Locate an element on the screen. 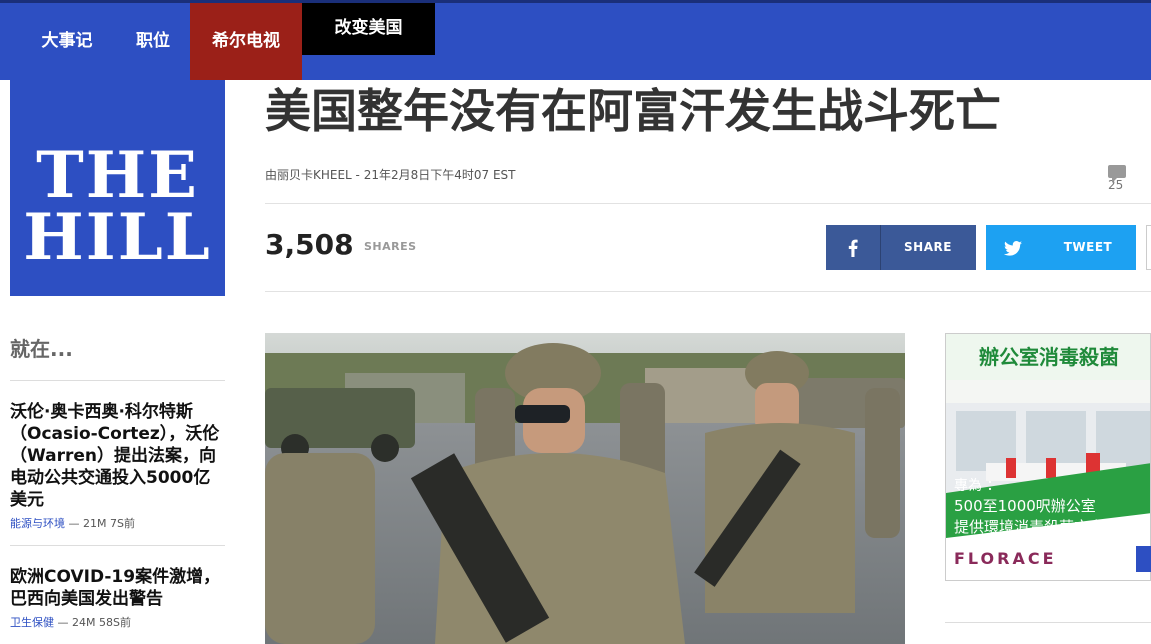  nav-item-hill-tv: 希尔电视 is located at coordinates (246, 41).